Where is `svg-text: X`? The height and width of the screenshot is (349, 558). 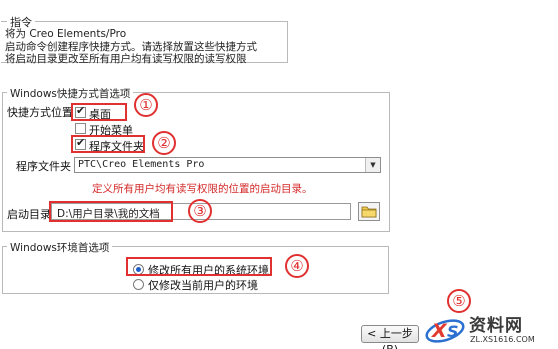 svg-text: X is located at coordinates (439, 331).